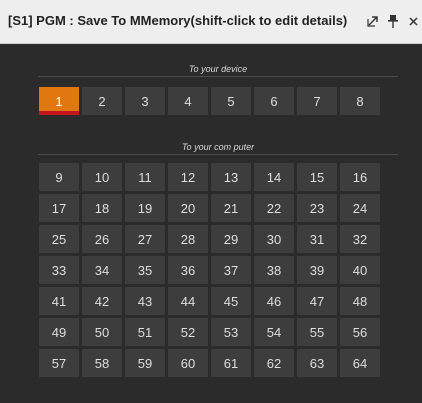 The image size is (422, 403). I want to click on computer-memory-button-23: 23, so click(317, 208).